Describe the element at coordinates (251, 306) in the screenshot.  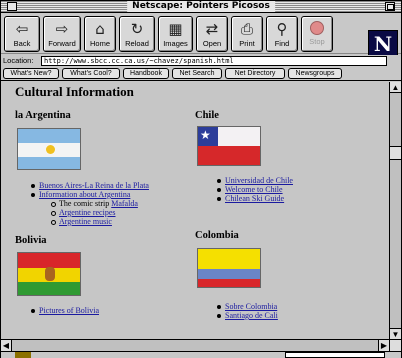
I see `link-sobre-colombia: Sobre Colombia` at that location.